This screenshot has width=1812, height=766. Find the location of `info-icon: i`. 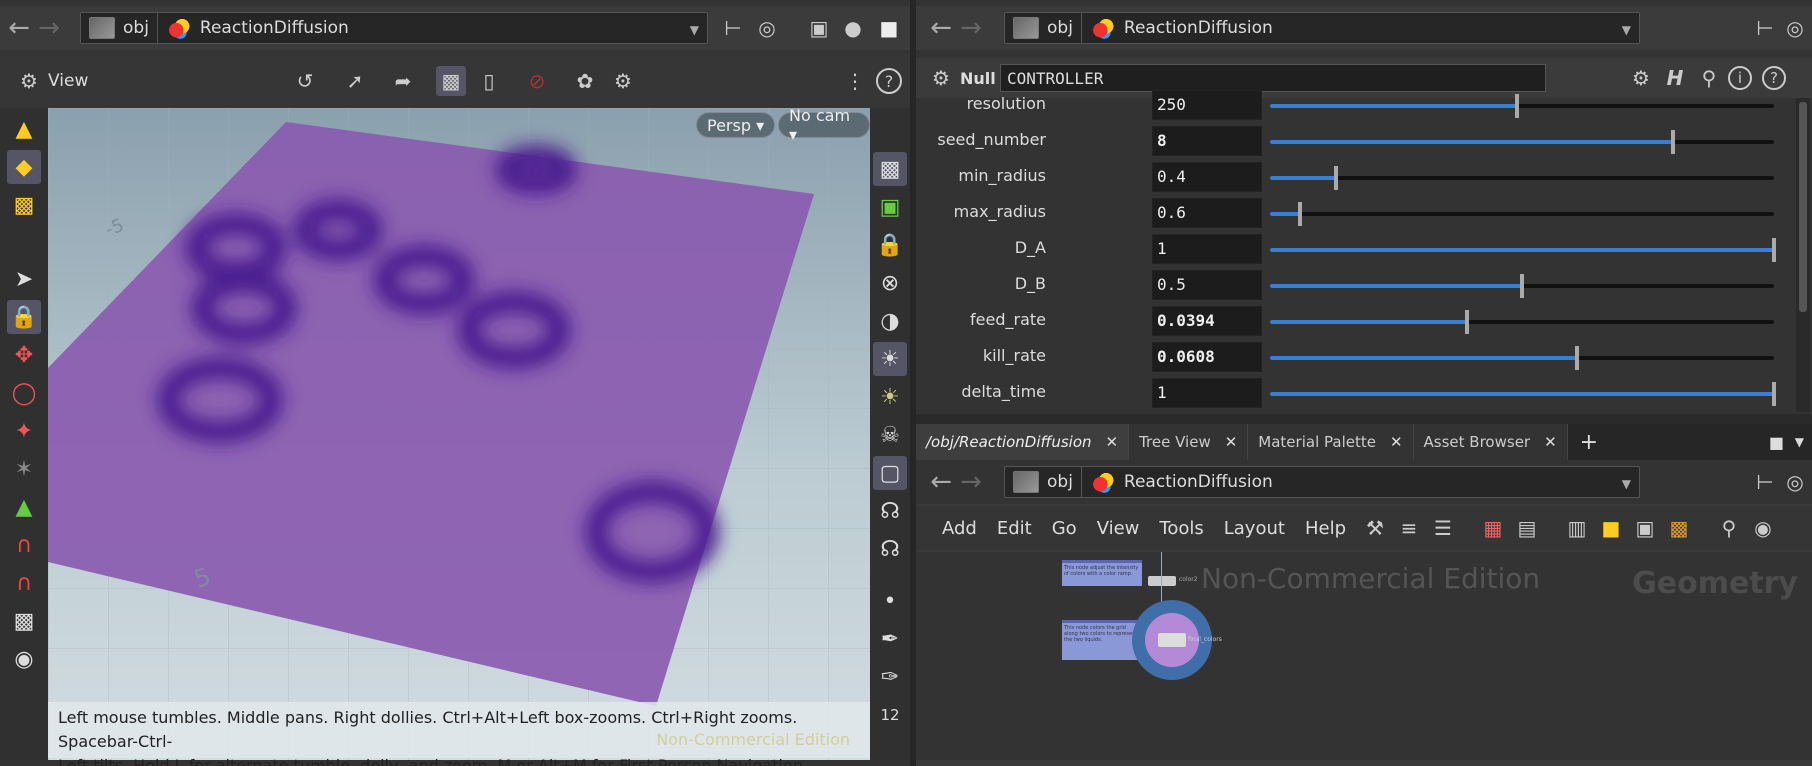

info-icon: i is located at coordinates (1740, 78).